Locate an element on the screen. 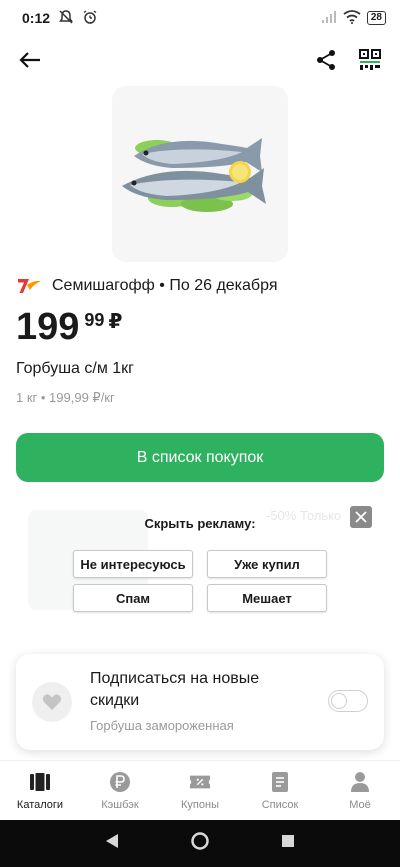 The height and width of the screenshot is (867, 400). price: 199 99 ₽ is located at coordinates (69, 327).